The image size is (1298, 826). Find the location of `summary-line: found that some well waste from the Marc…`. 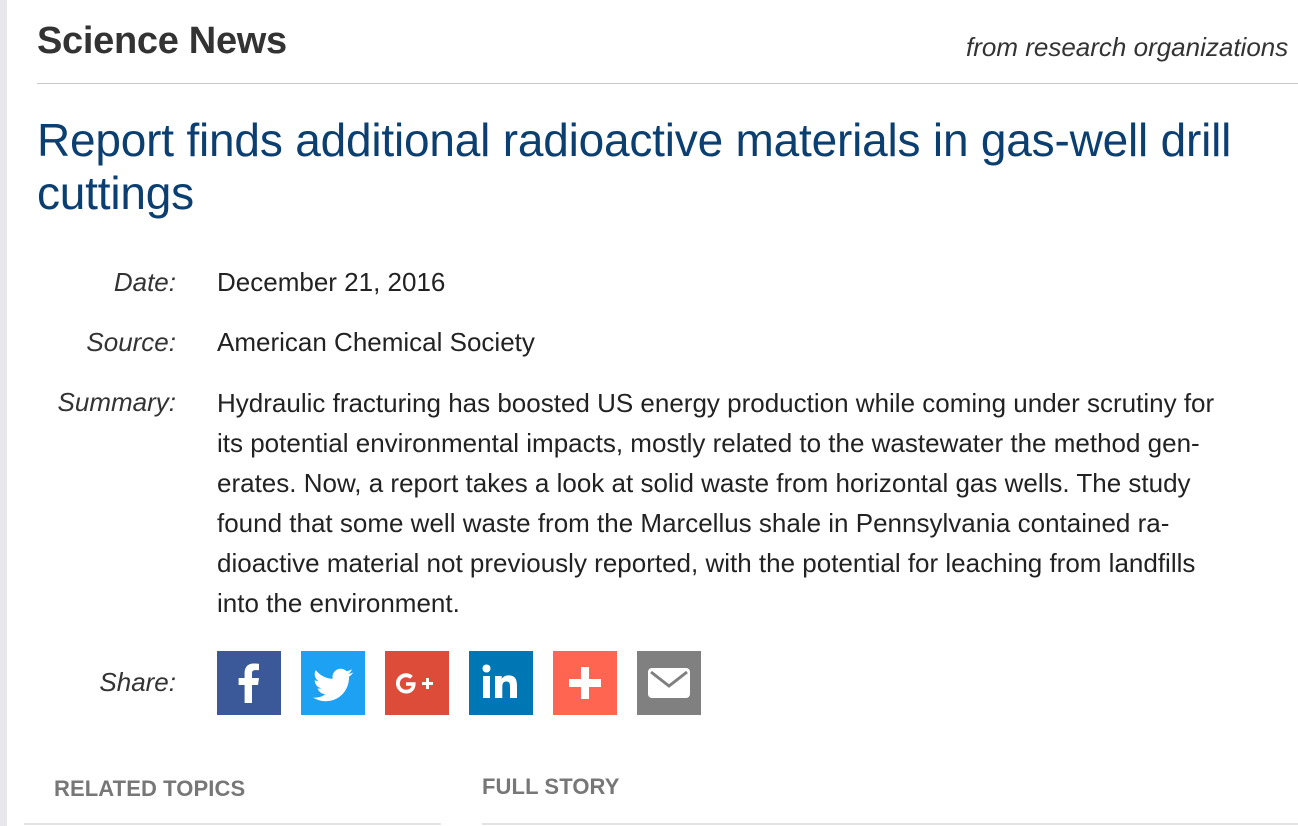

summary-line: found that some well waste from the Marc… is located at coordinates (693, 523).